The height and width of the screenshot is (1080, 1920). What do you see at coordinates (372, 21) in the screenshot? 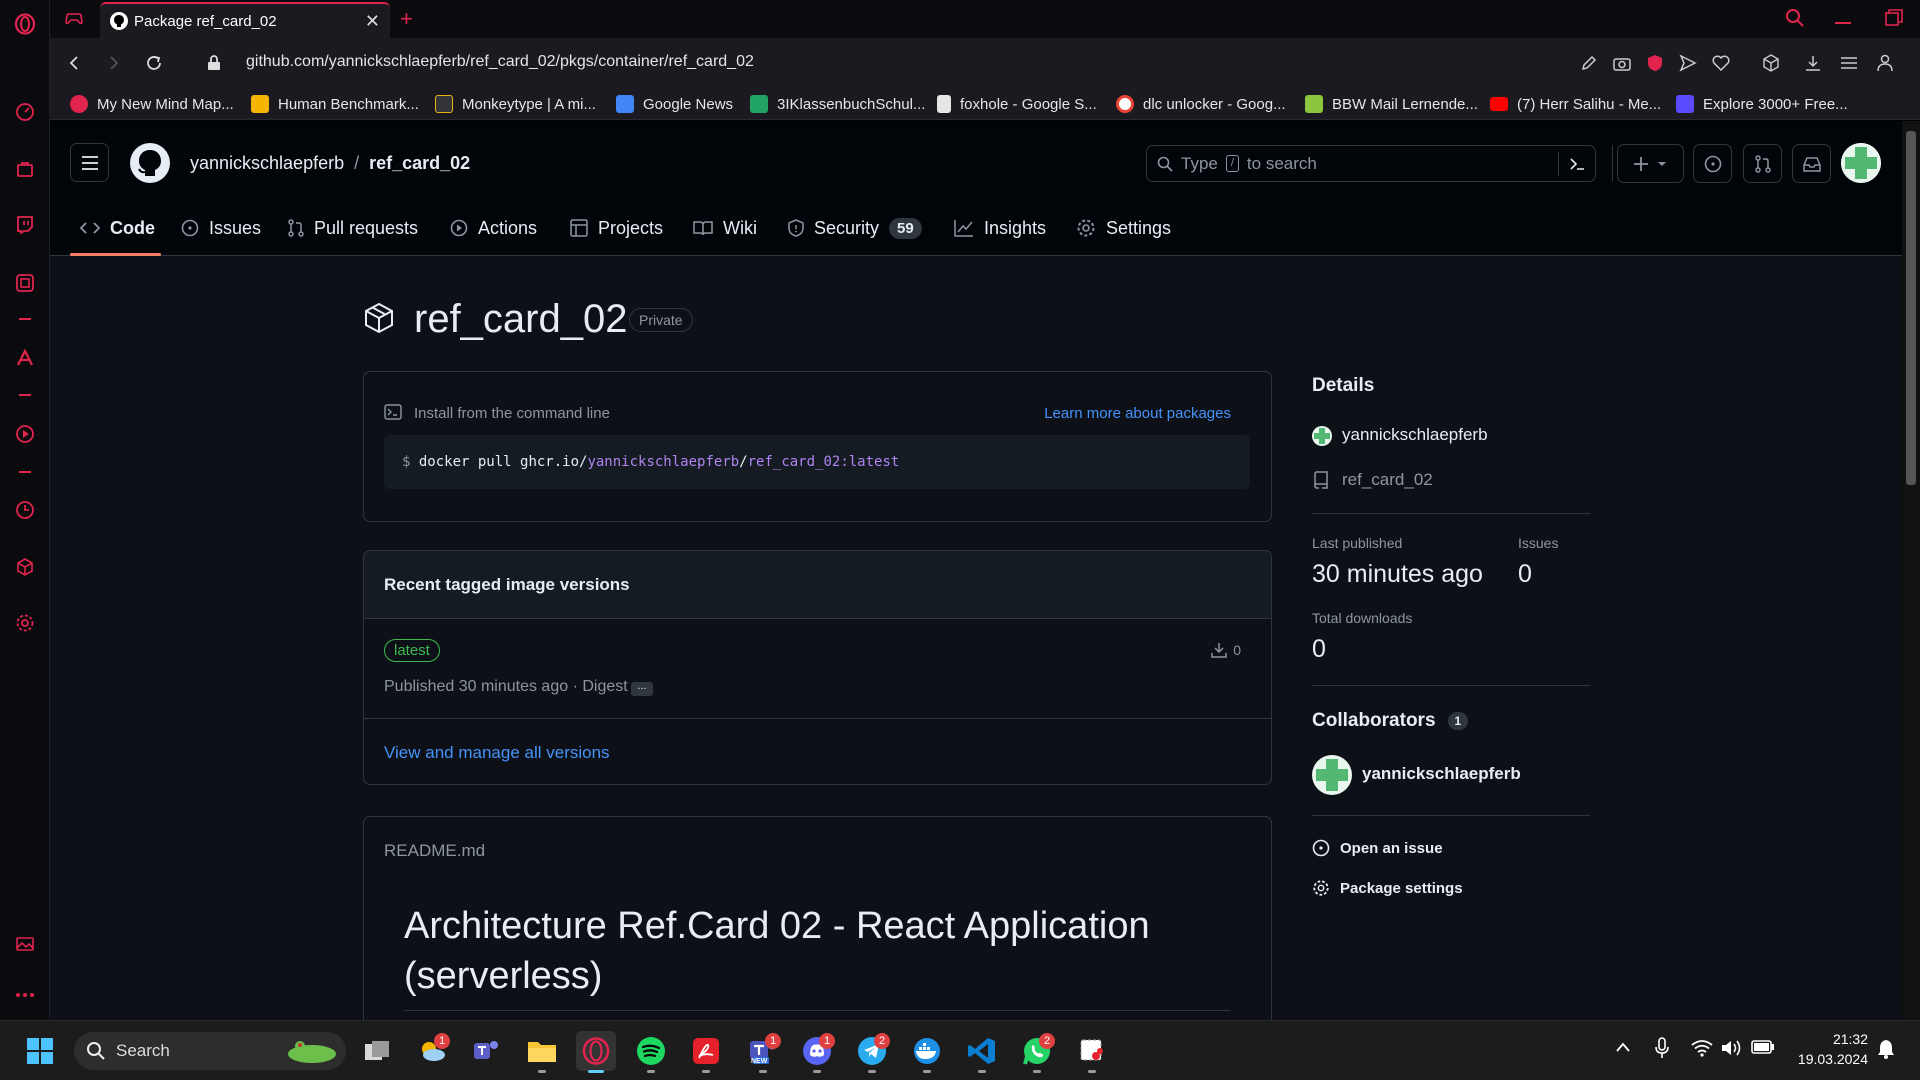
I see `close-tab-icon: ✕` at bounding box center [372, 21].